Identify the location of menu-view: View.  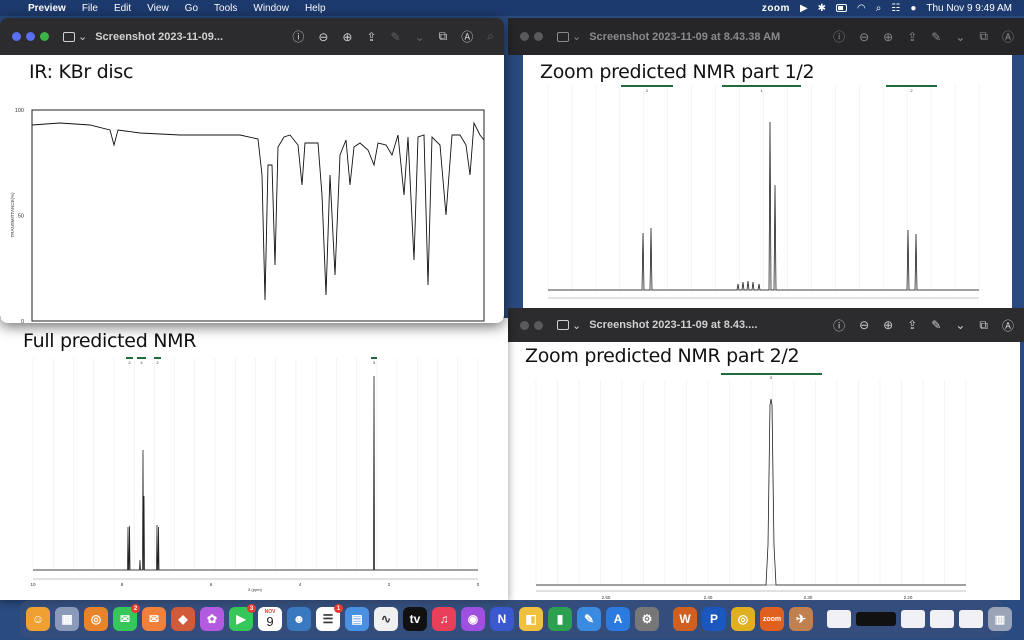
(158, 8).